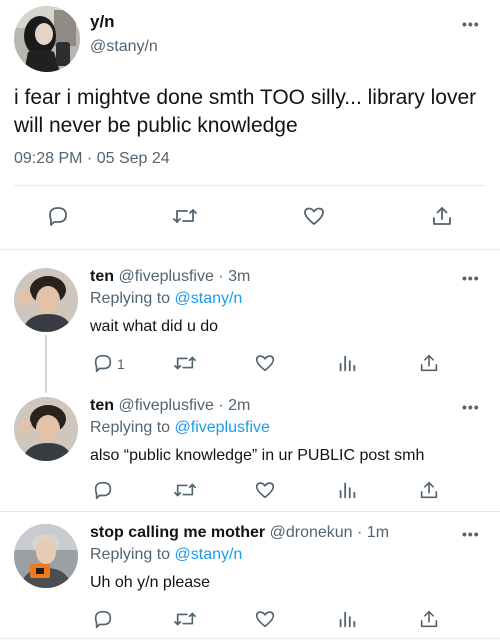 This screenshot has width=500, height=641. I want to click on tweet-timestamp: 09:28 PM · 05 Sep 24, so click(92, 159).